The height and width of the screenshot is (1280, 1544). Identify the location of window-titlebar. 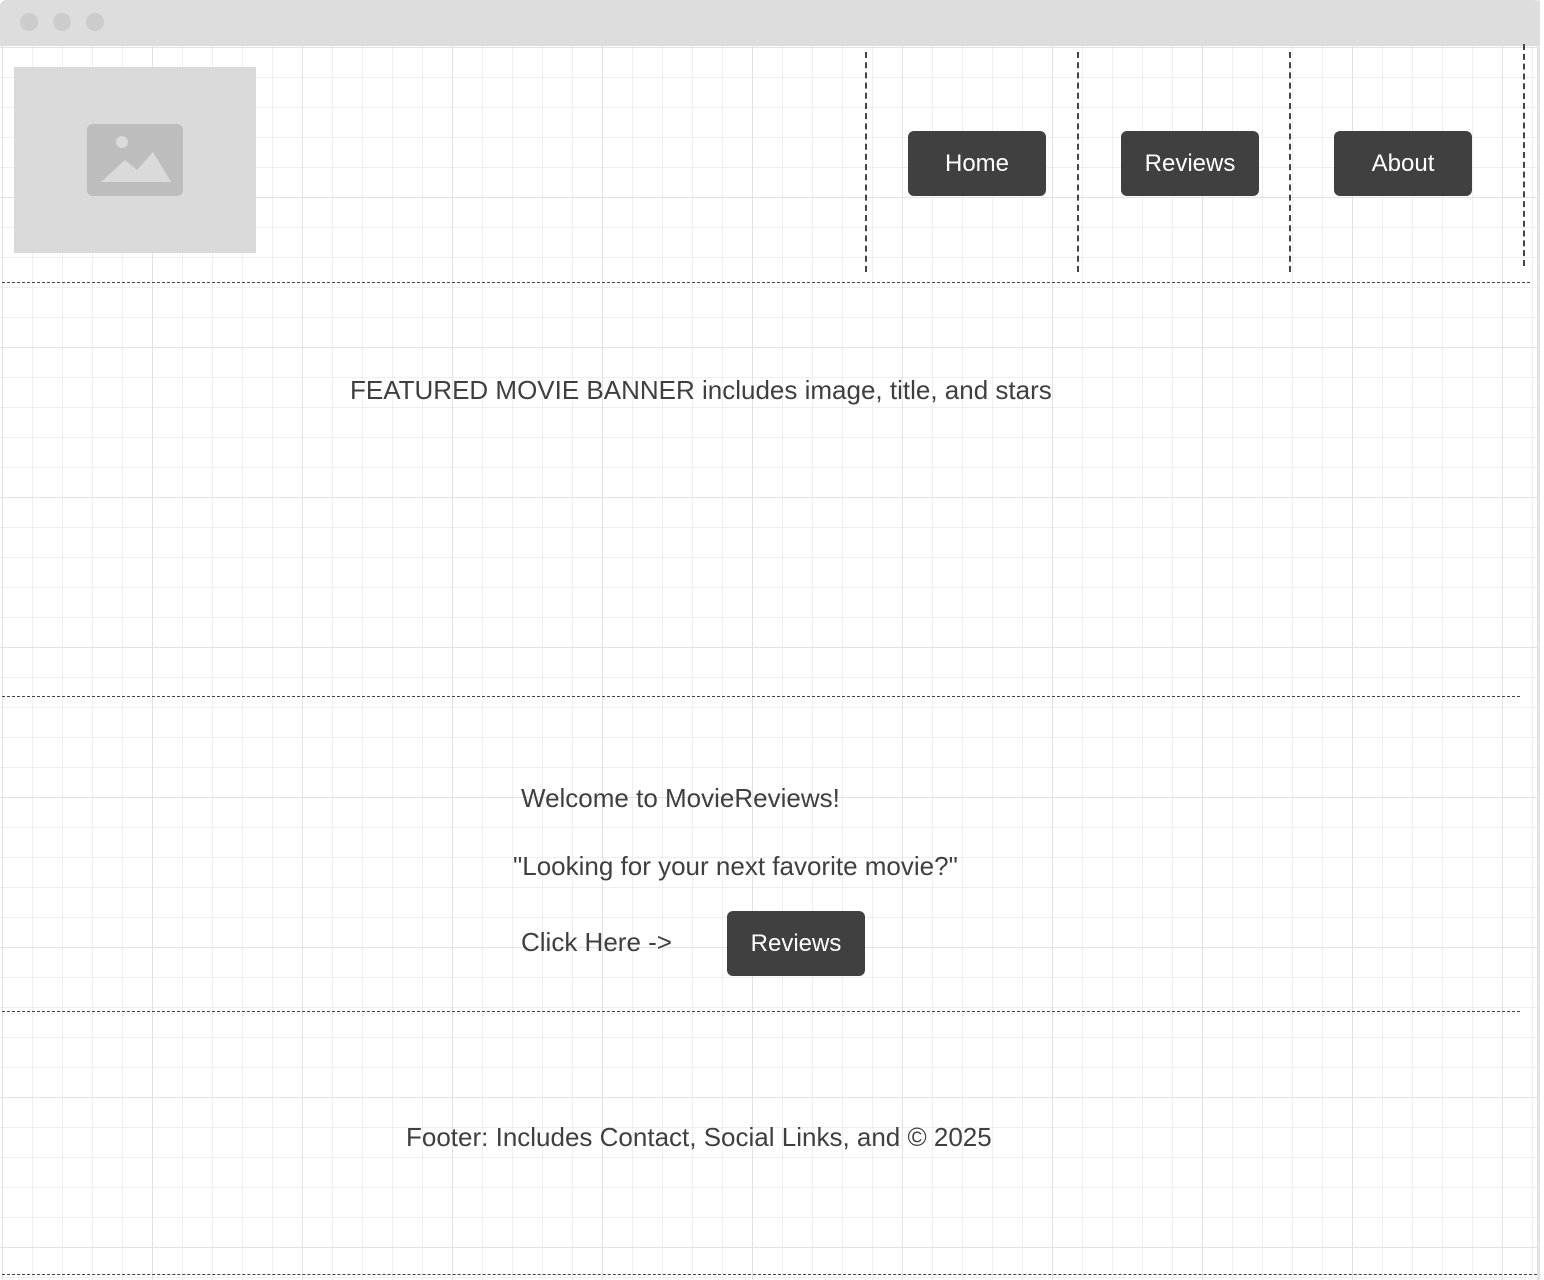
(770, 23).